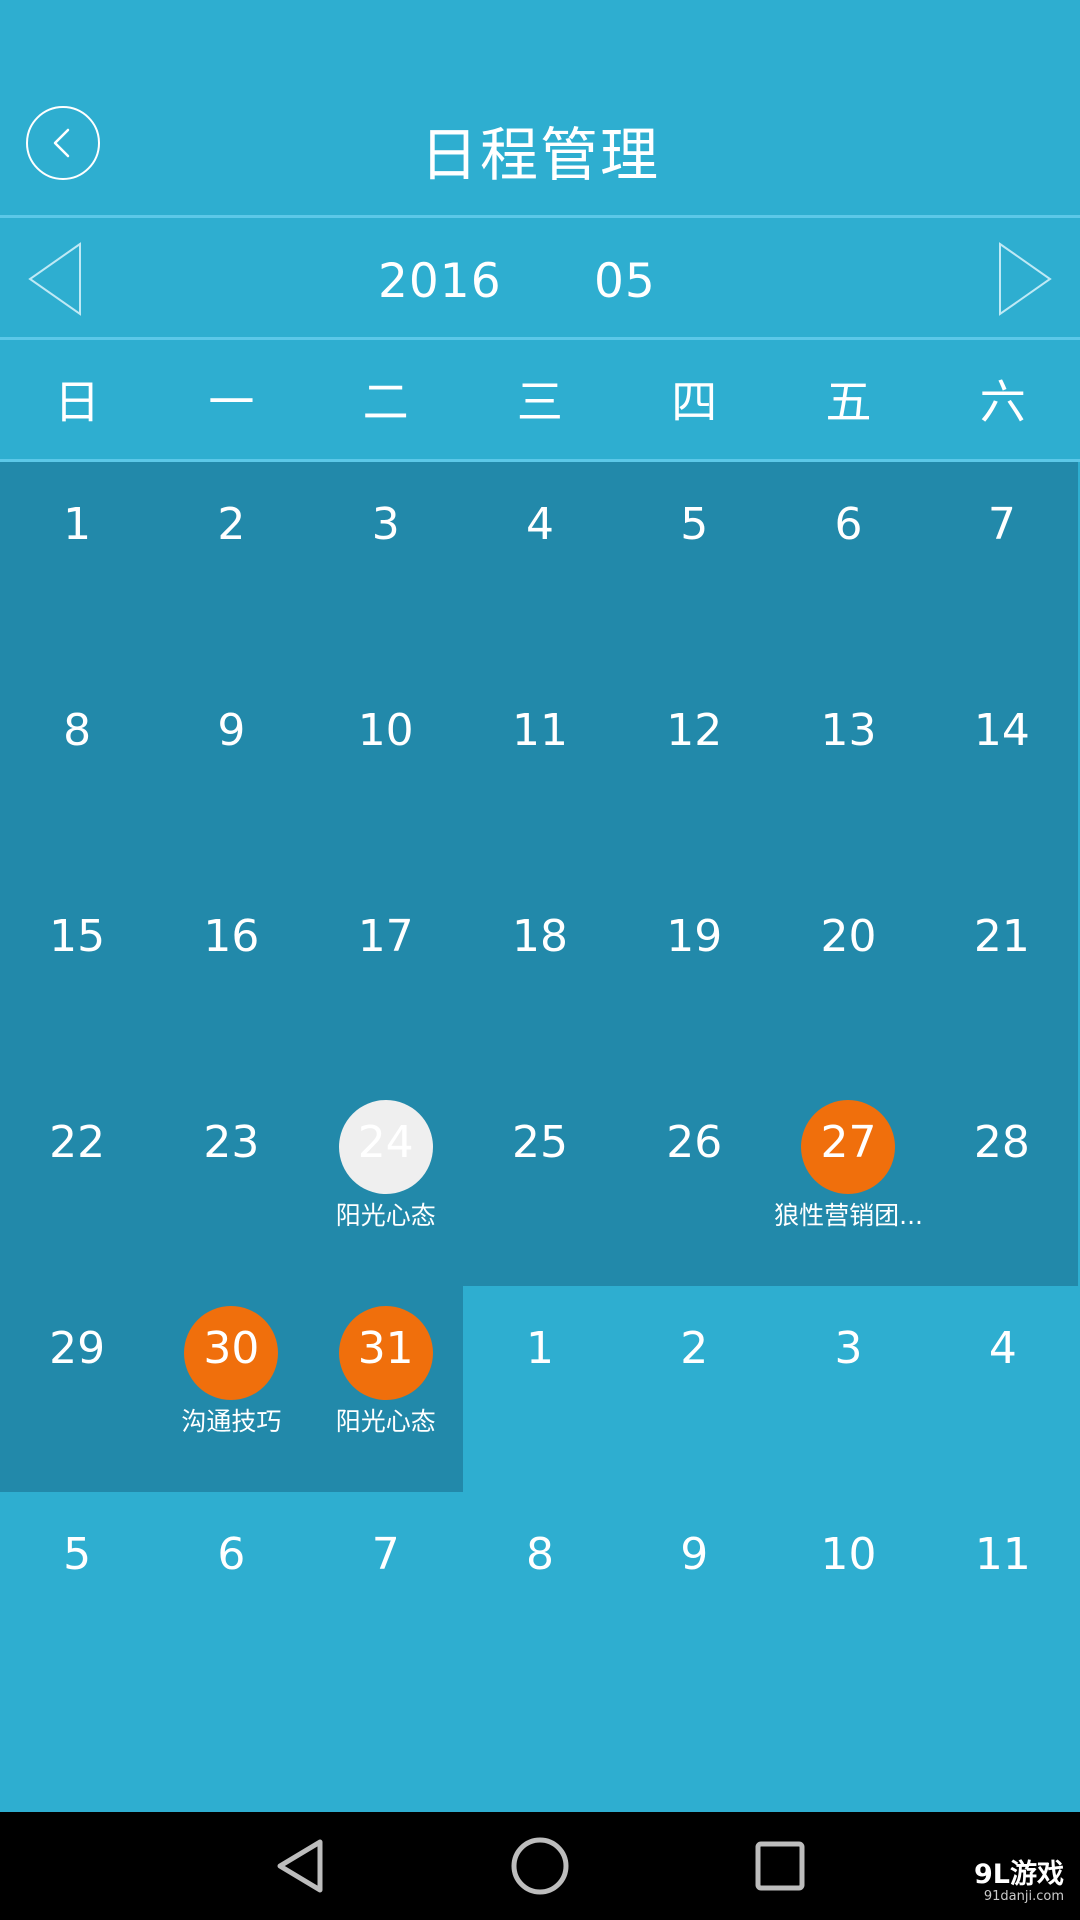 The width and height of the screenshot is (1080, 1920). What do you see at coordinates (1001, 936) in the screenshot?
I see `day-number: 21` at bounding box center [1001, 936].